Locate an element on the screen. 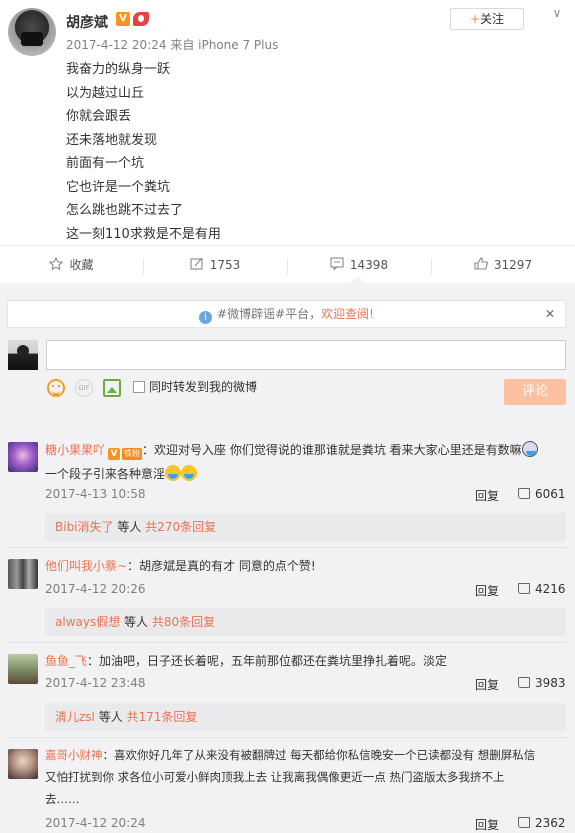 The width and height of the screenshot is (575, 833). laughing-emoji-icon is located at coordinates (189, 473).